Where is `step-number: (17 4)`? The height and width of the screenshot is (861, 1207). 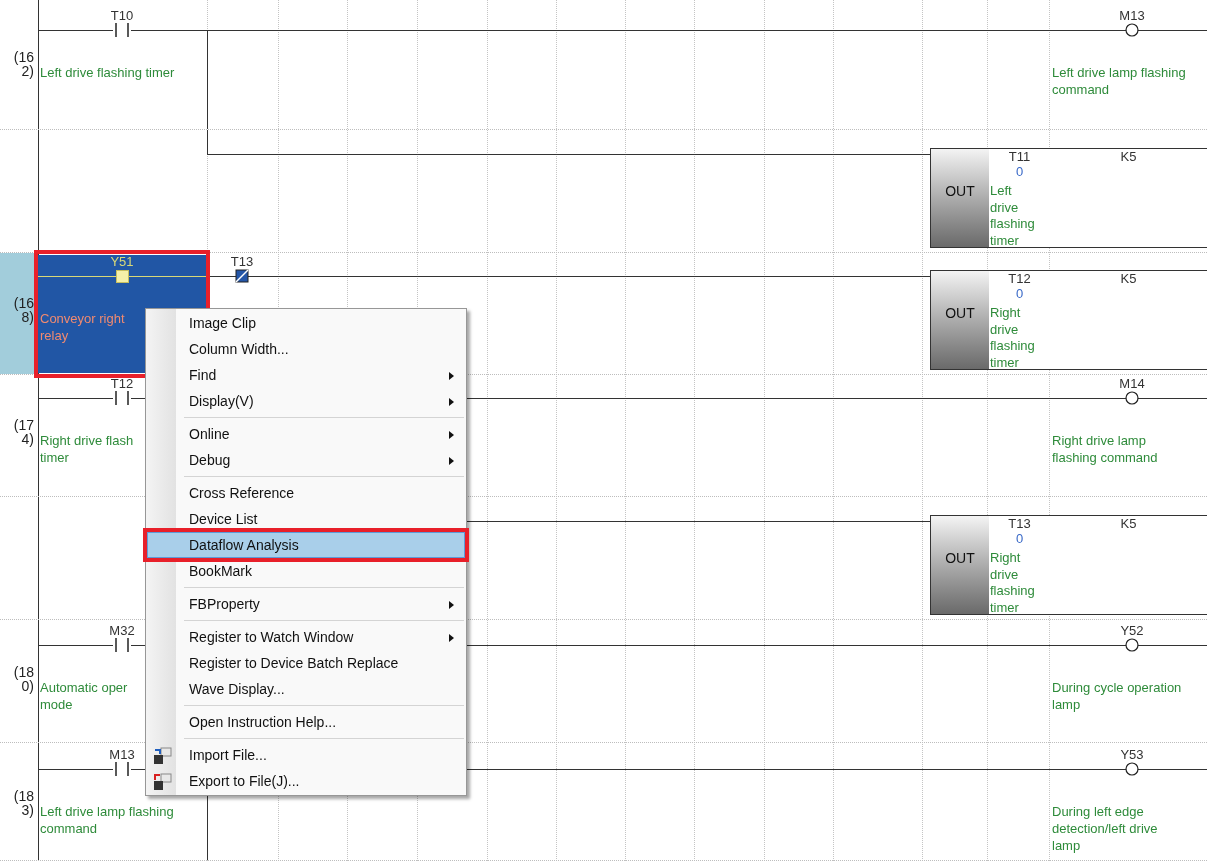
step-number: (17 4) is located at coordinates (23, 432).